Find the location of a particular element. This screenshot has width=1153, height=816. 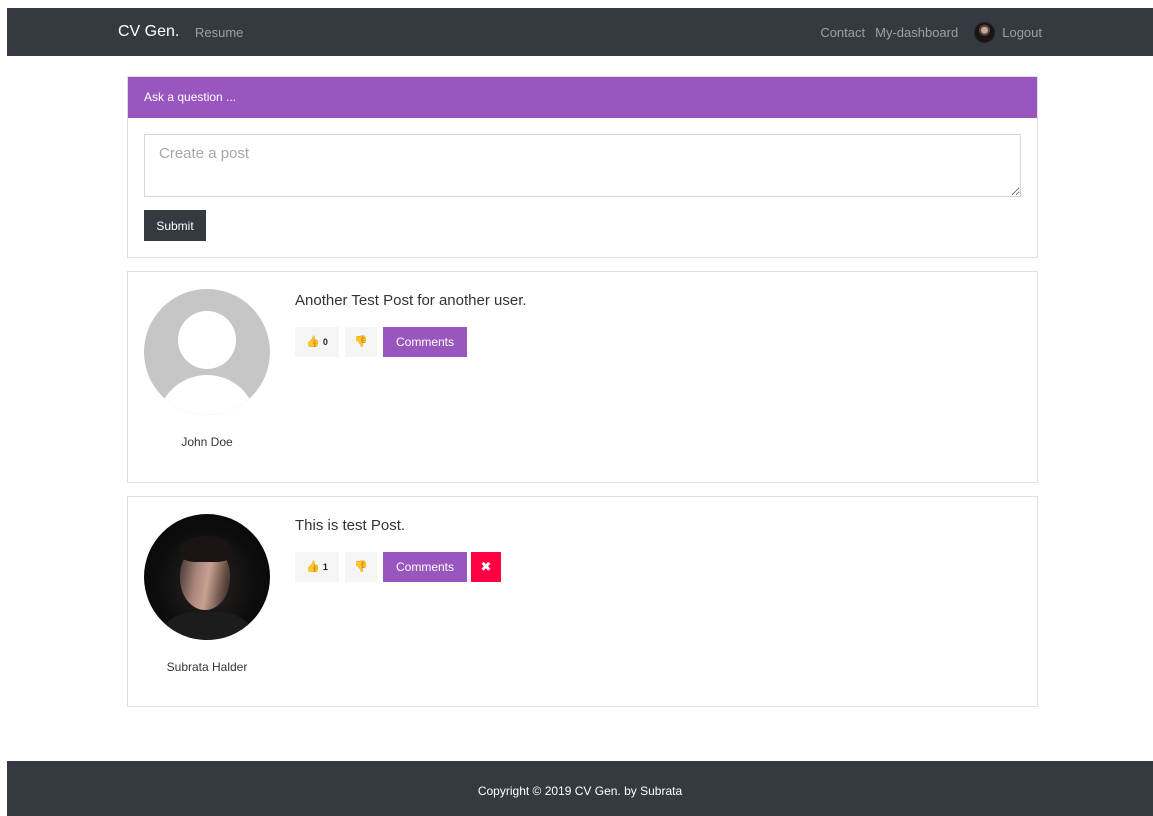

post-author-name: Subrata Halder is located at coordinates (207, 667).